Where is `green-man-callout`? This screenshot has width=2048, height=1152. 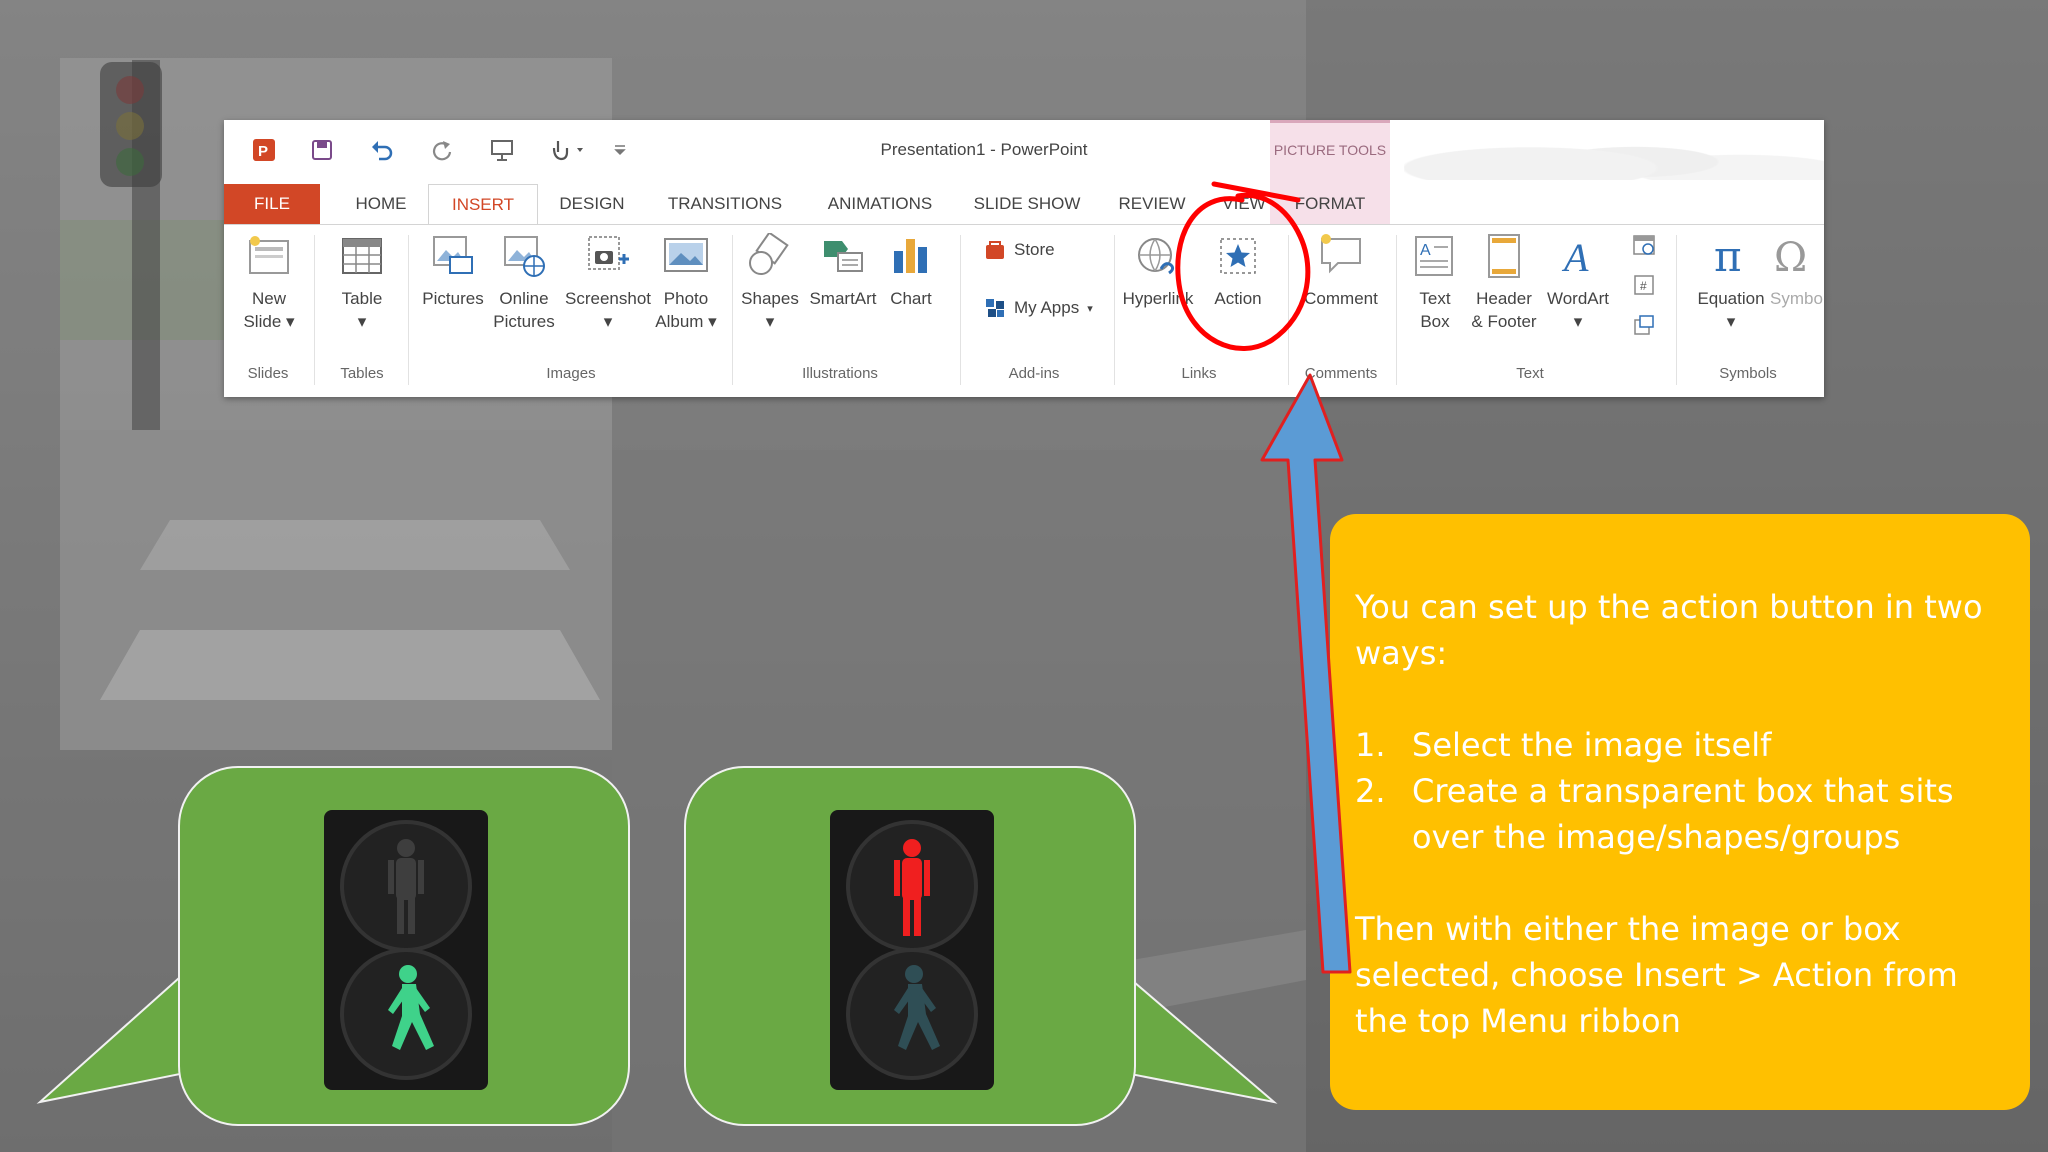
green-man-callout is located at coordinates (404, 946).